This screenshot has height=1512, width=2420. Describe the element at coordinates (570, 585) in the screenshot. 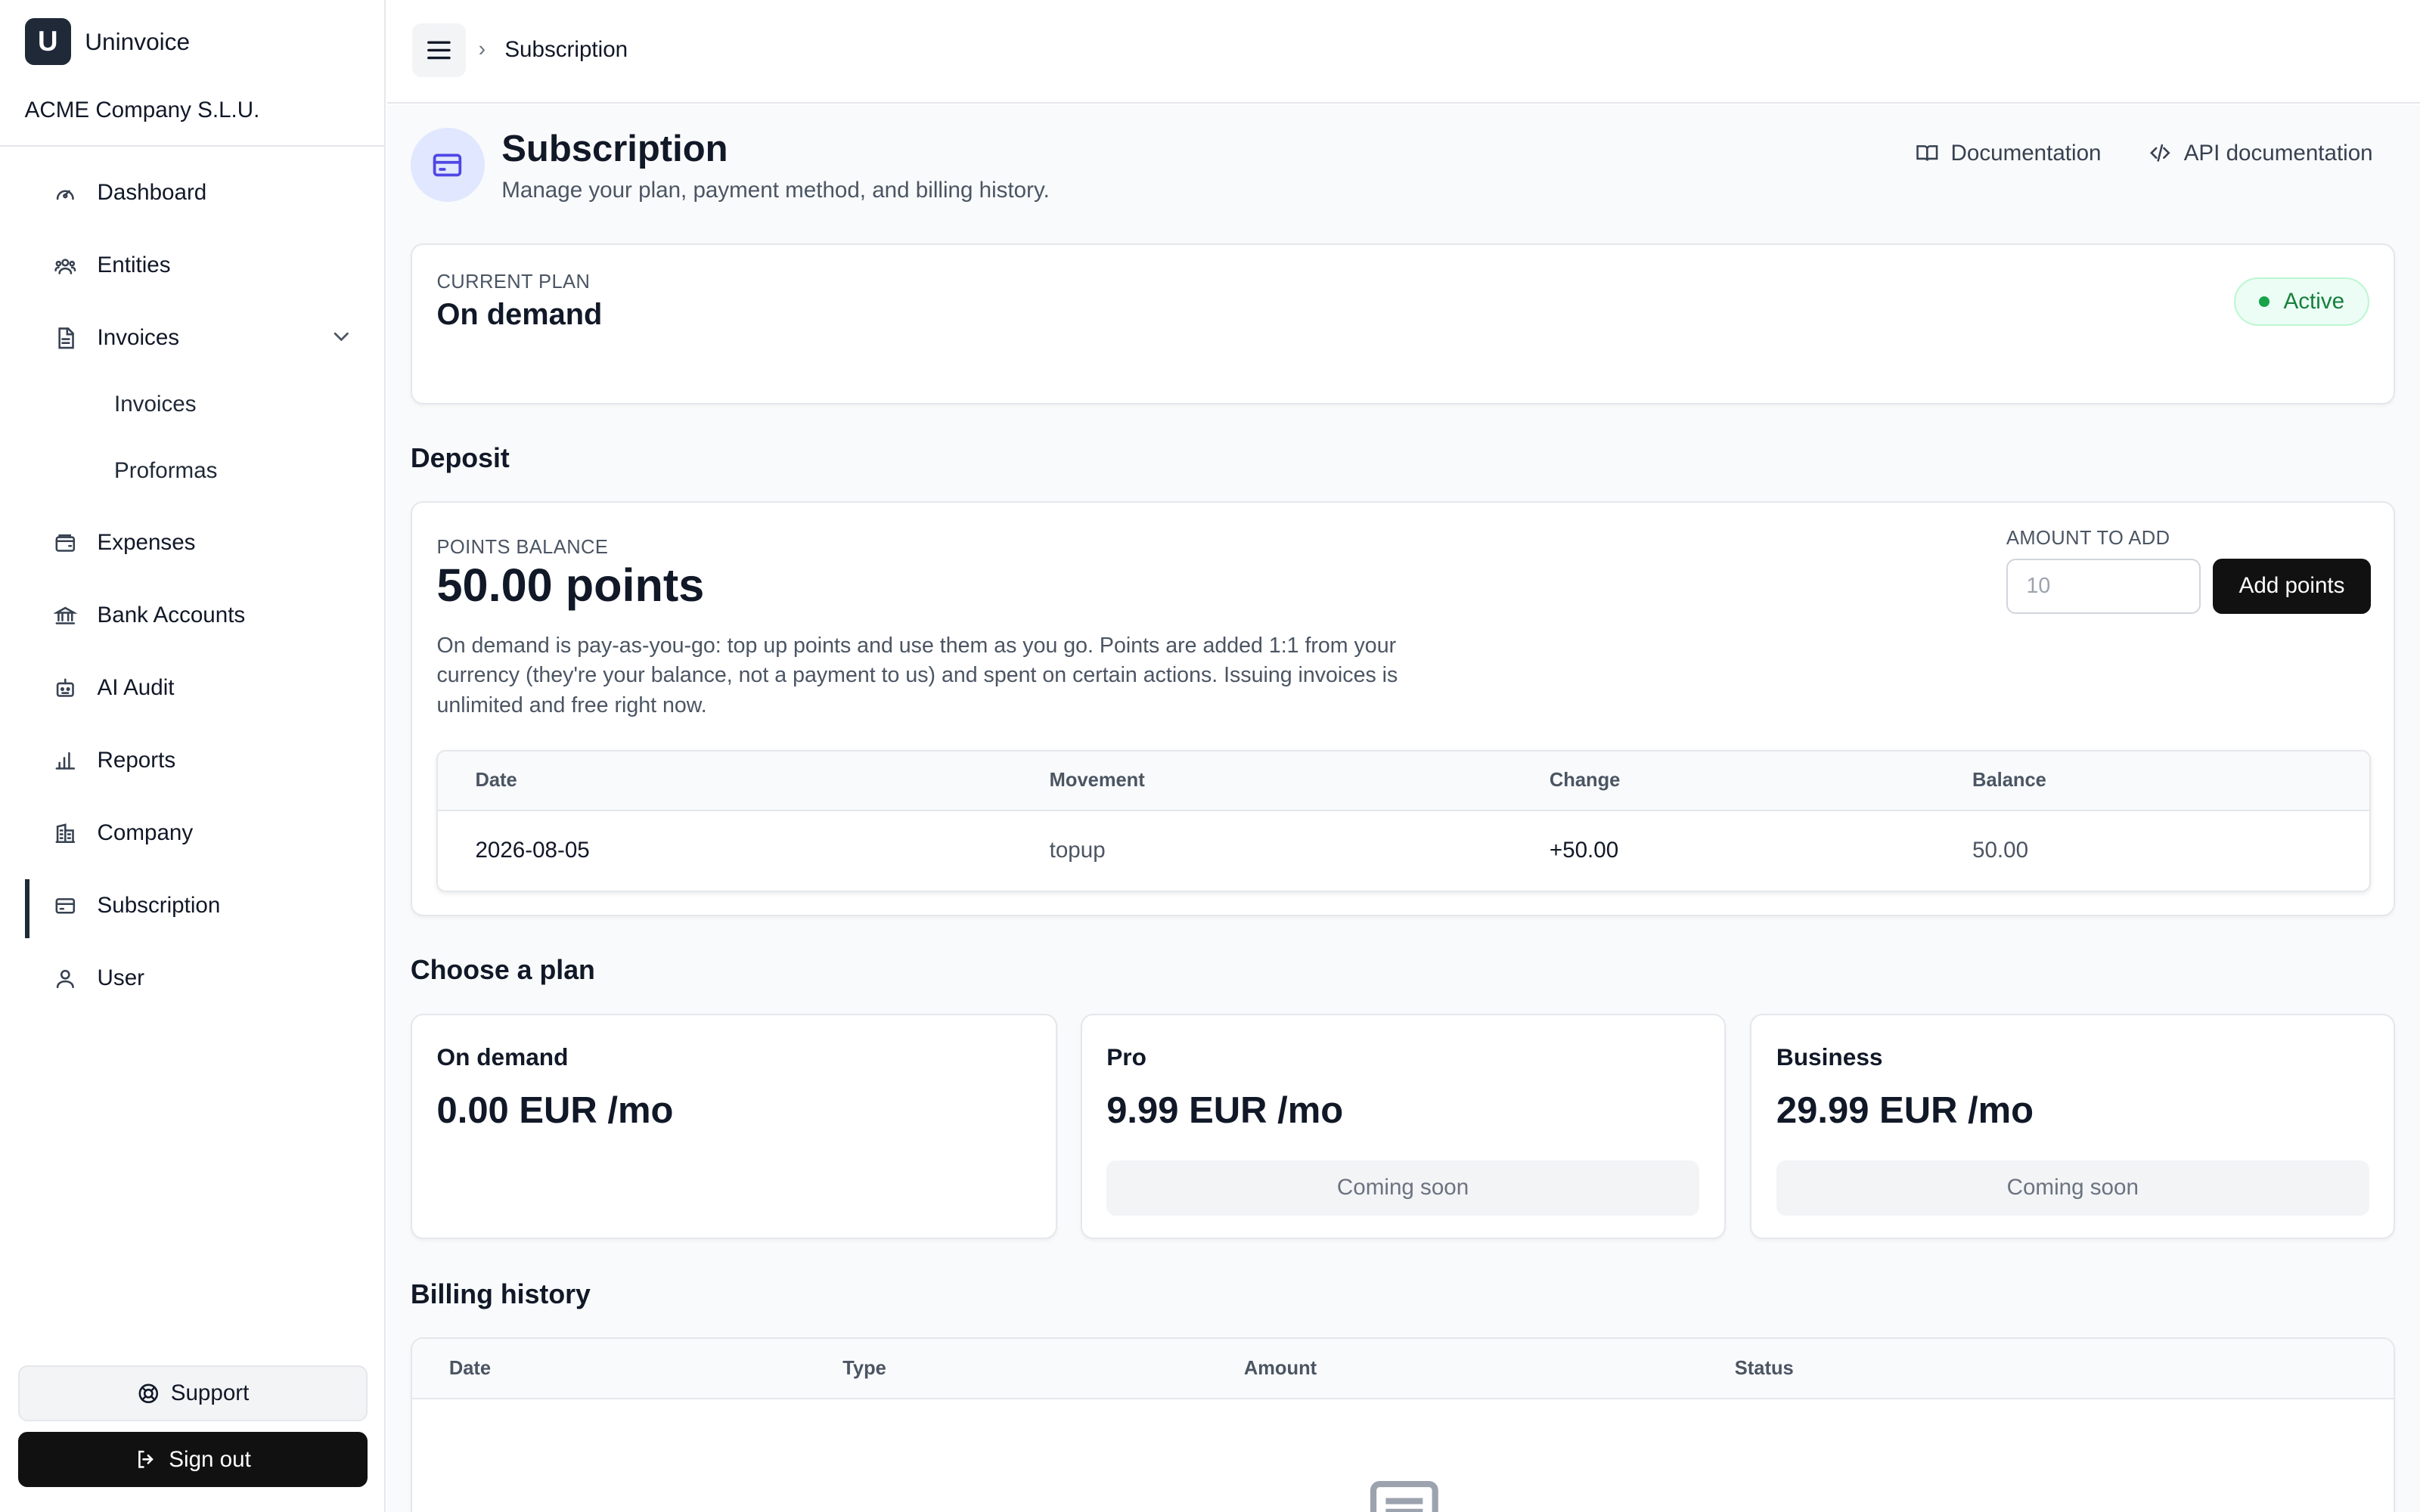

I see `points-balance-value: 50.00 points` at that location.